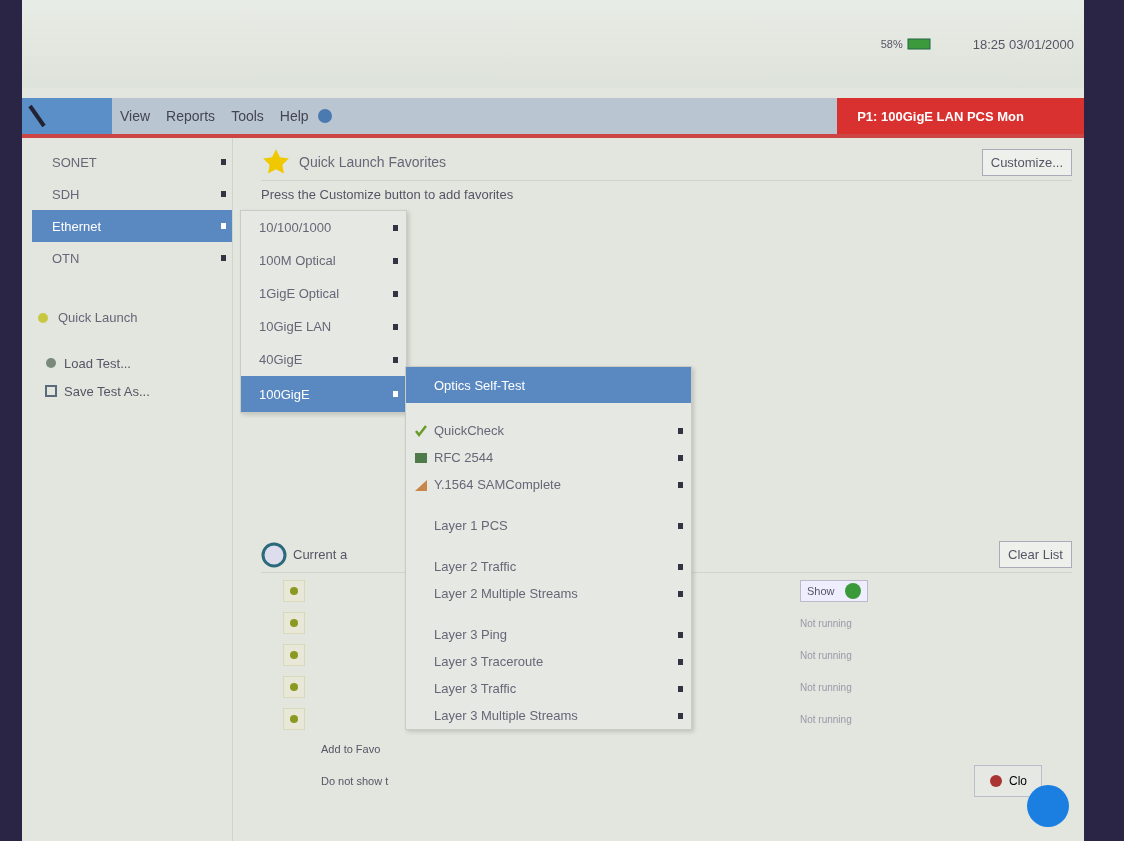 This screenshot has height=841, width=1124. Describe the element at coordinates (421, 430) in the screenshot. I see `check-icon` at that location.